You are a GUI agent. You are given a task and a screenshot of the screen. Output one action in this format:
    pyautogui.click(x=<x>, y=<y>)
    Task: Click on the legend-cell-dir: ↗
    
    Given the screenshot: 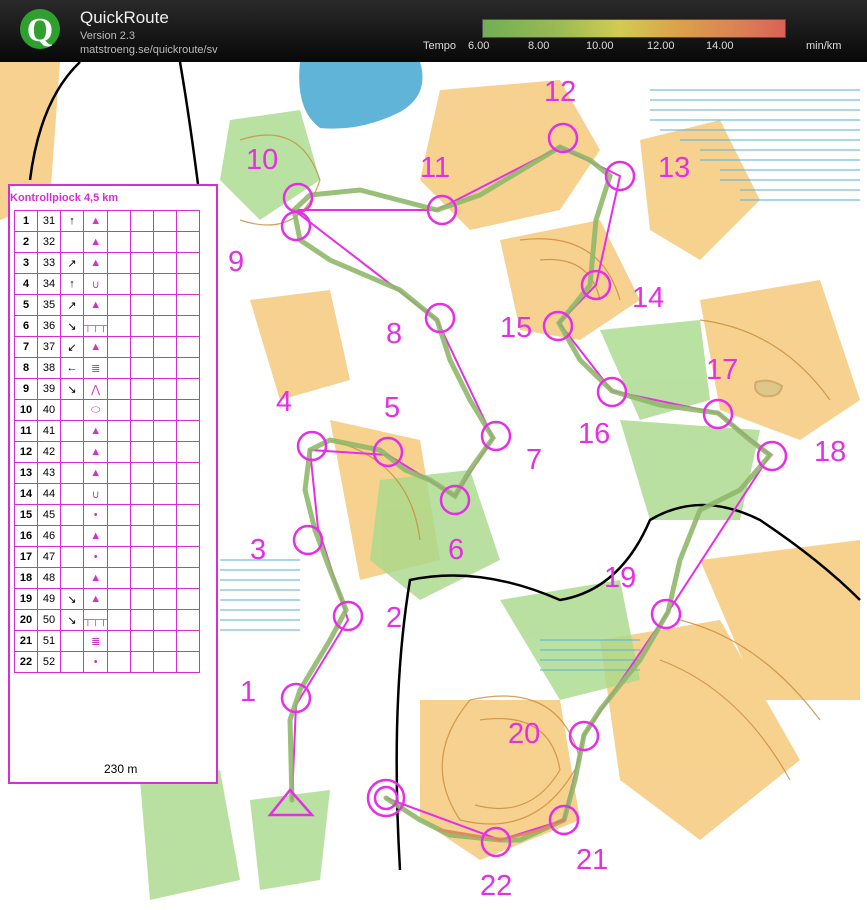 What is the action you would take?
    pyautogui.click(x=72, y=263)
    